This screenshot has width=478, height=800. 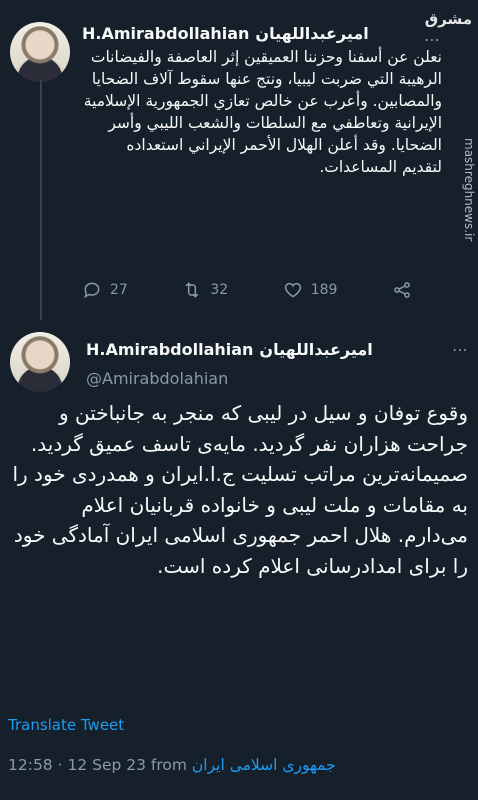 I want to click on retweet-button: 32, so click(x=205, y=290).